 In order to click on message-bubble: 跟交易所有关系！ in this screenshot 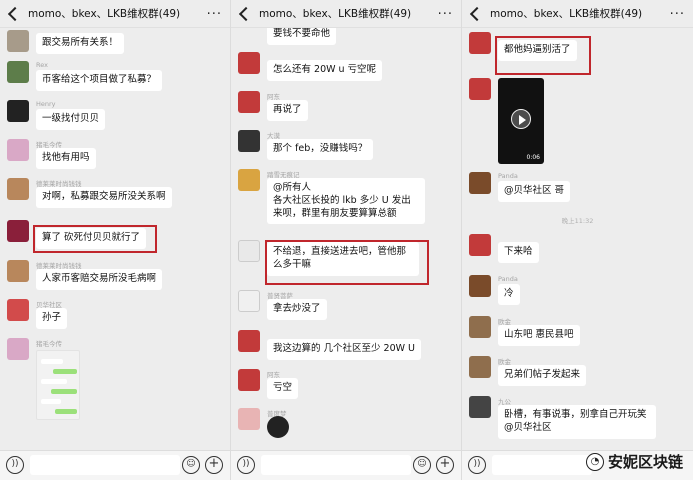, I will do `click(80, 43)`.